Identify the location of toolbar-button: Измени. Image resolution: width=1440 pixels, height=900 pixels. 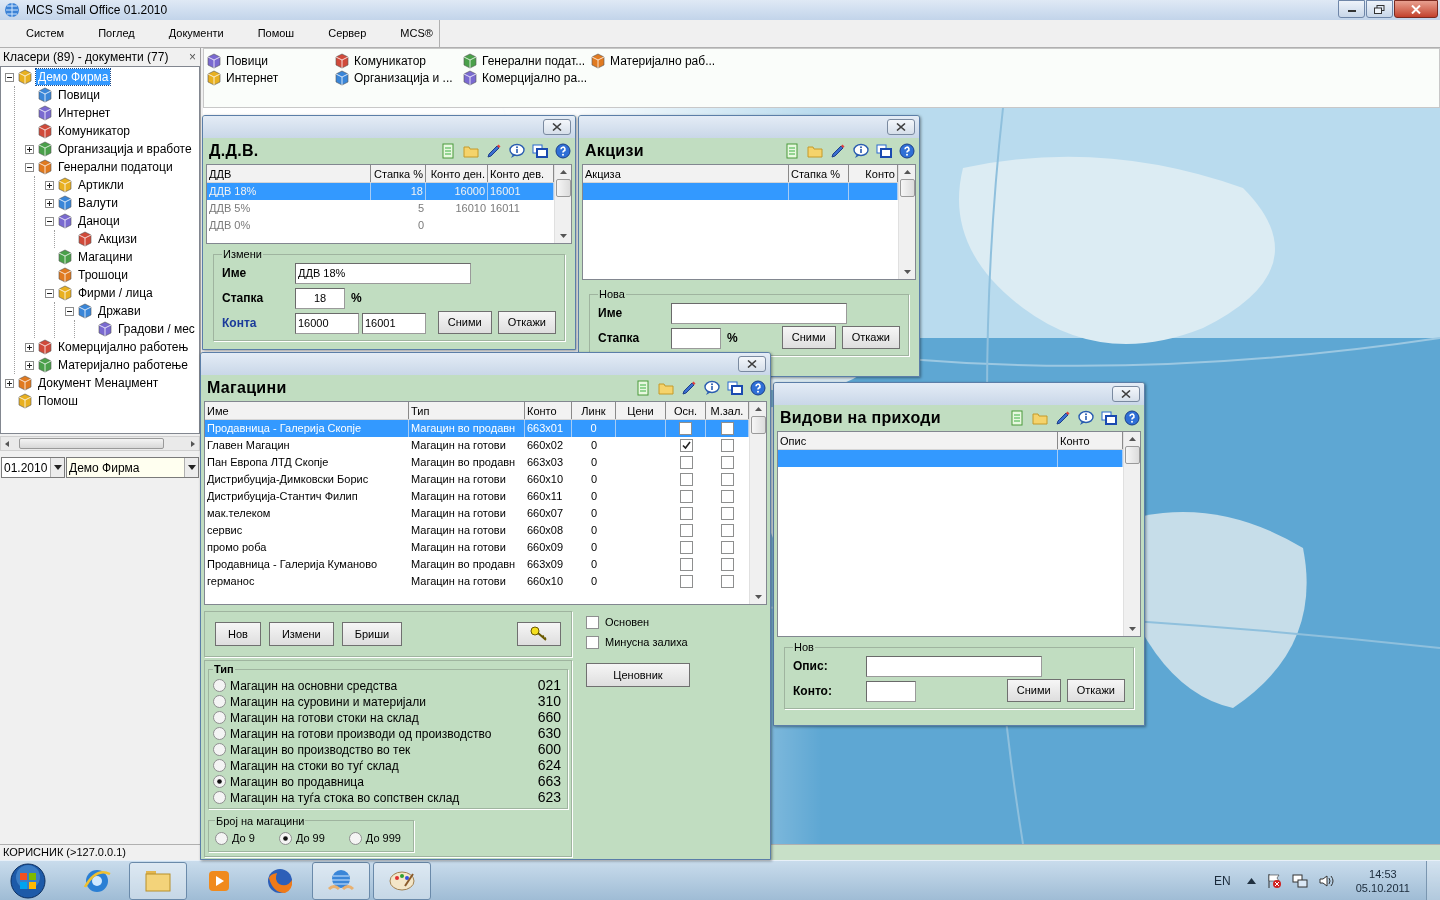
(301, 634).